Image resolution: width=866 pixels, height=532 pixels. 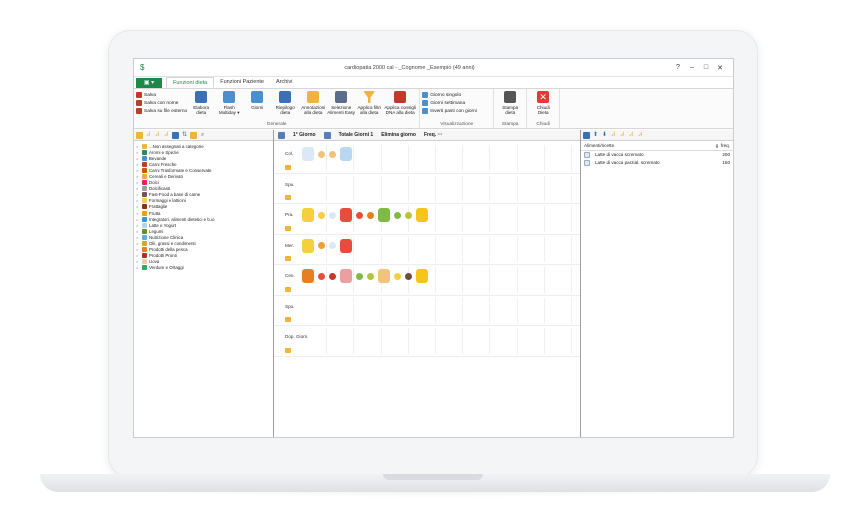 I want to click on save-as-button: Salva con nome, so click(x=161, y=103).